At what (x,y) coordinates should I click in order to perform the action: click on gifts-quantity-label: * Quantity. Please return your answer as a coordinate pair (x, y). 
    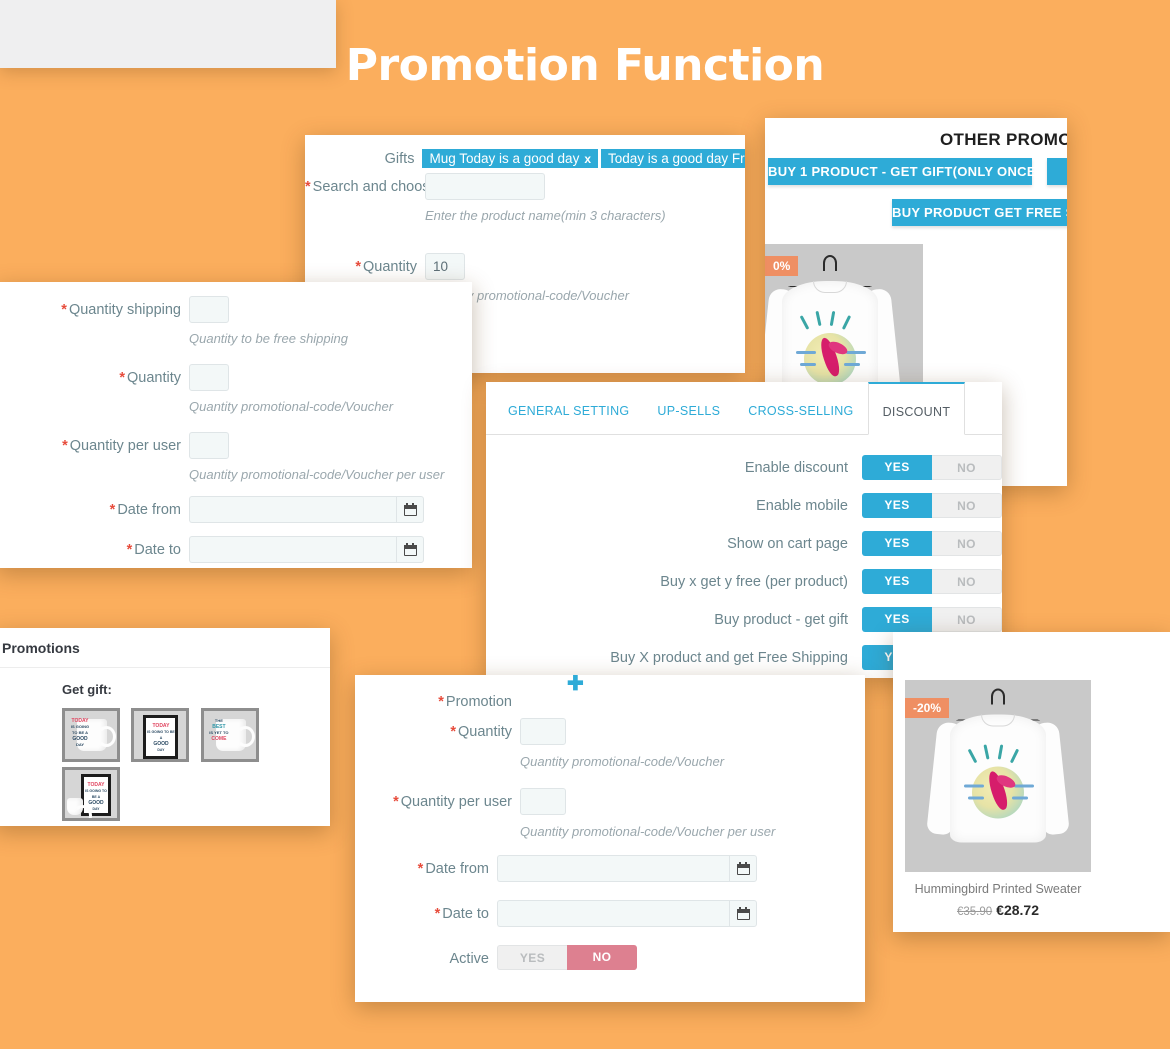
    Looking at the image, I should click on (361, 264).